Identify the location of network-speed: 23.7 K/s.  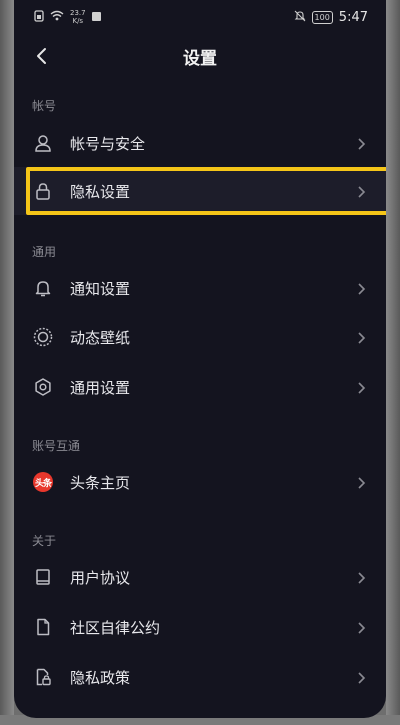
(78, 17).